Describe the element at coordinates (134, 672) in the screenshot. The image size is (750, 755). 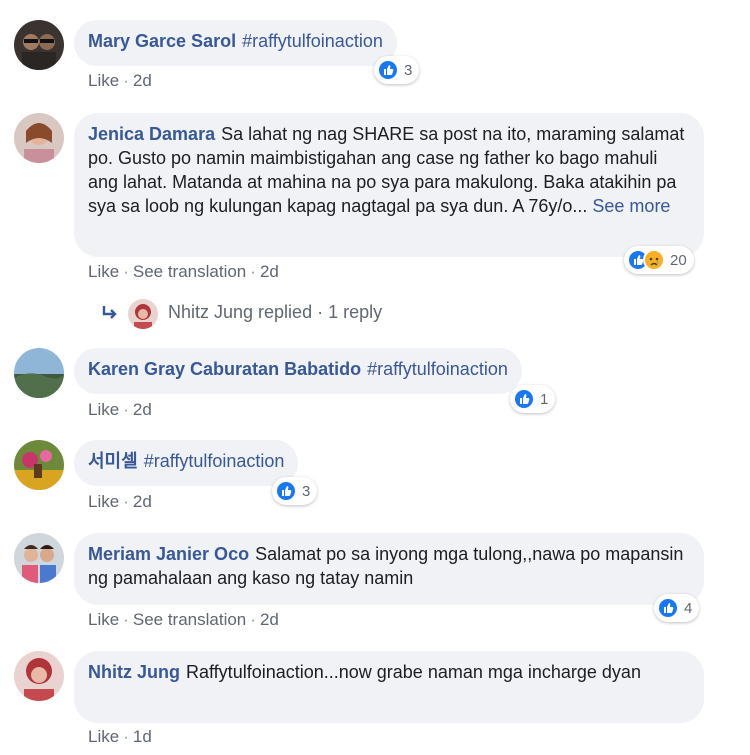
I see `author-name: Nhitz Jung` at that location.